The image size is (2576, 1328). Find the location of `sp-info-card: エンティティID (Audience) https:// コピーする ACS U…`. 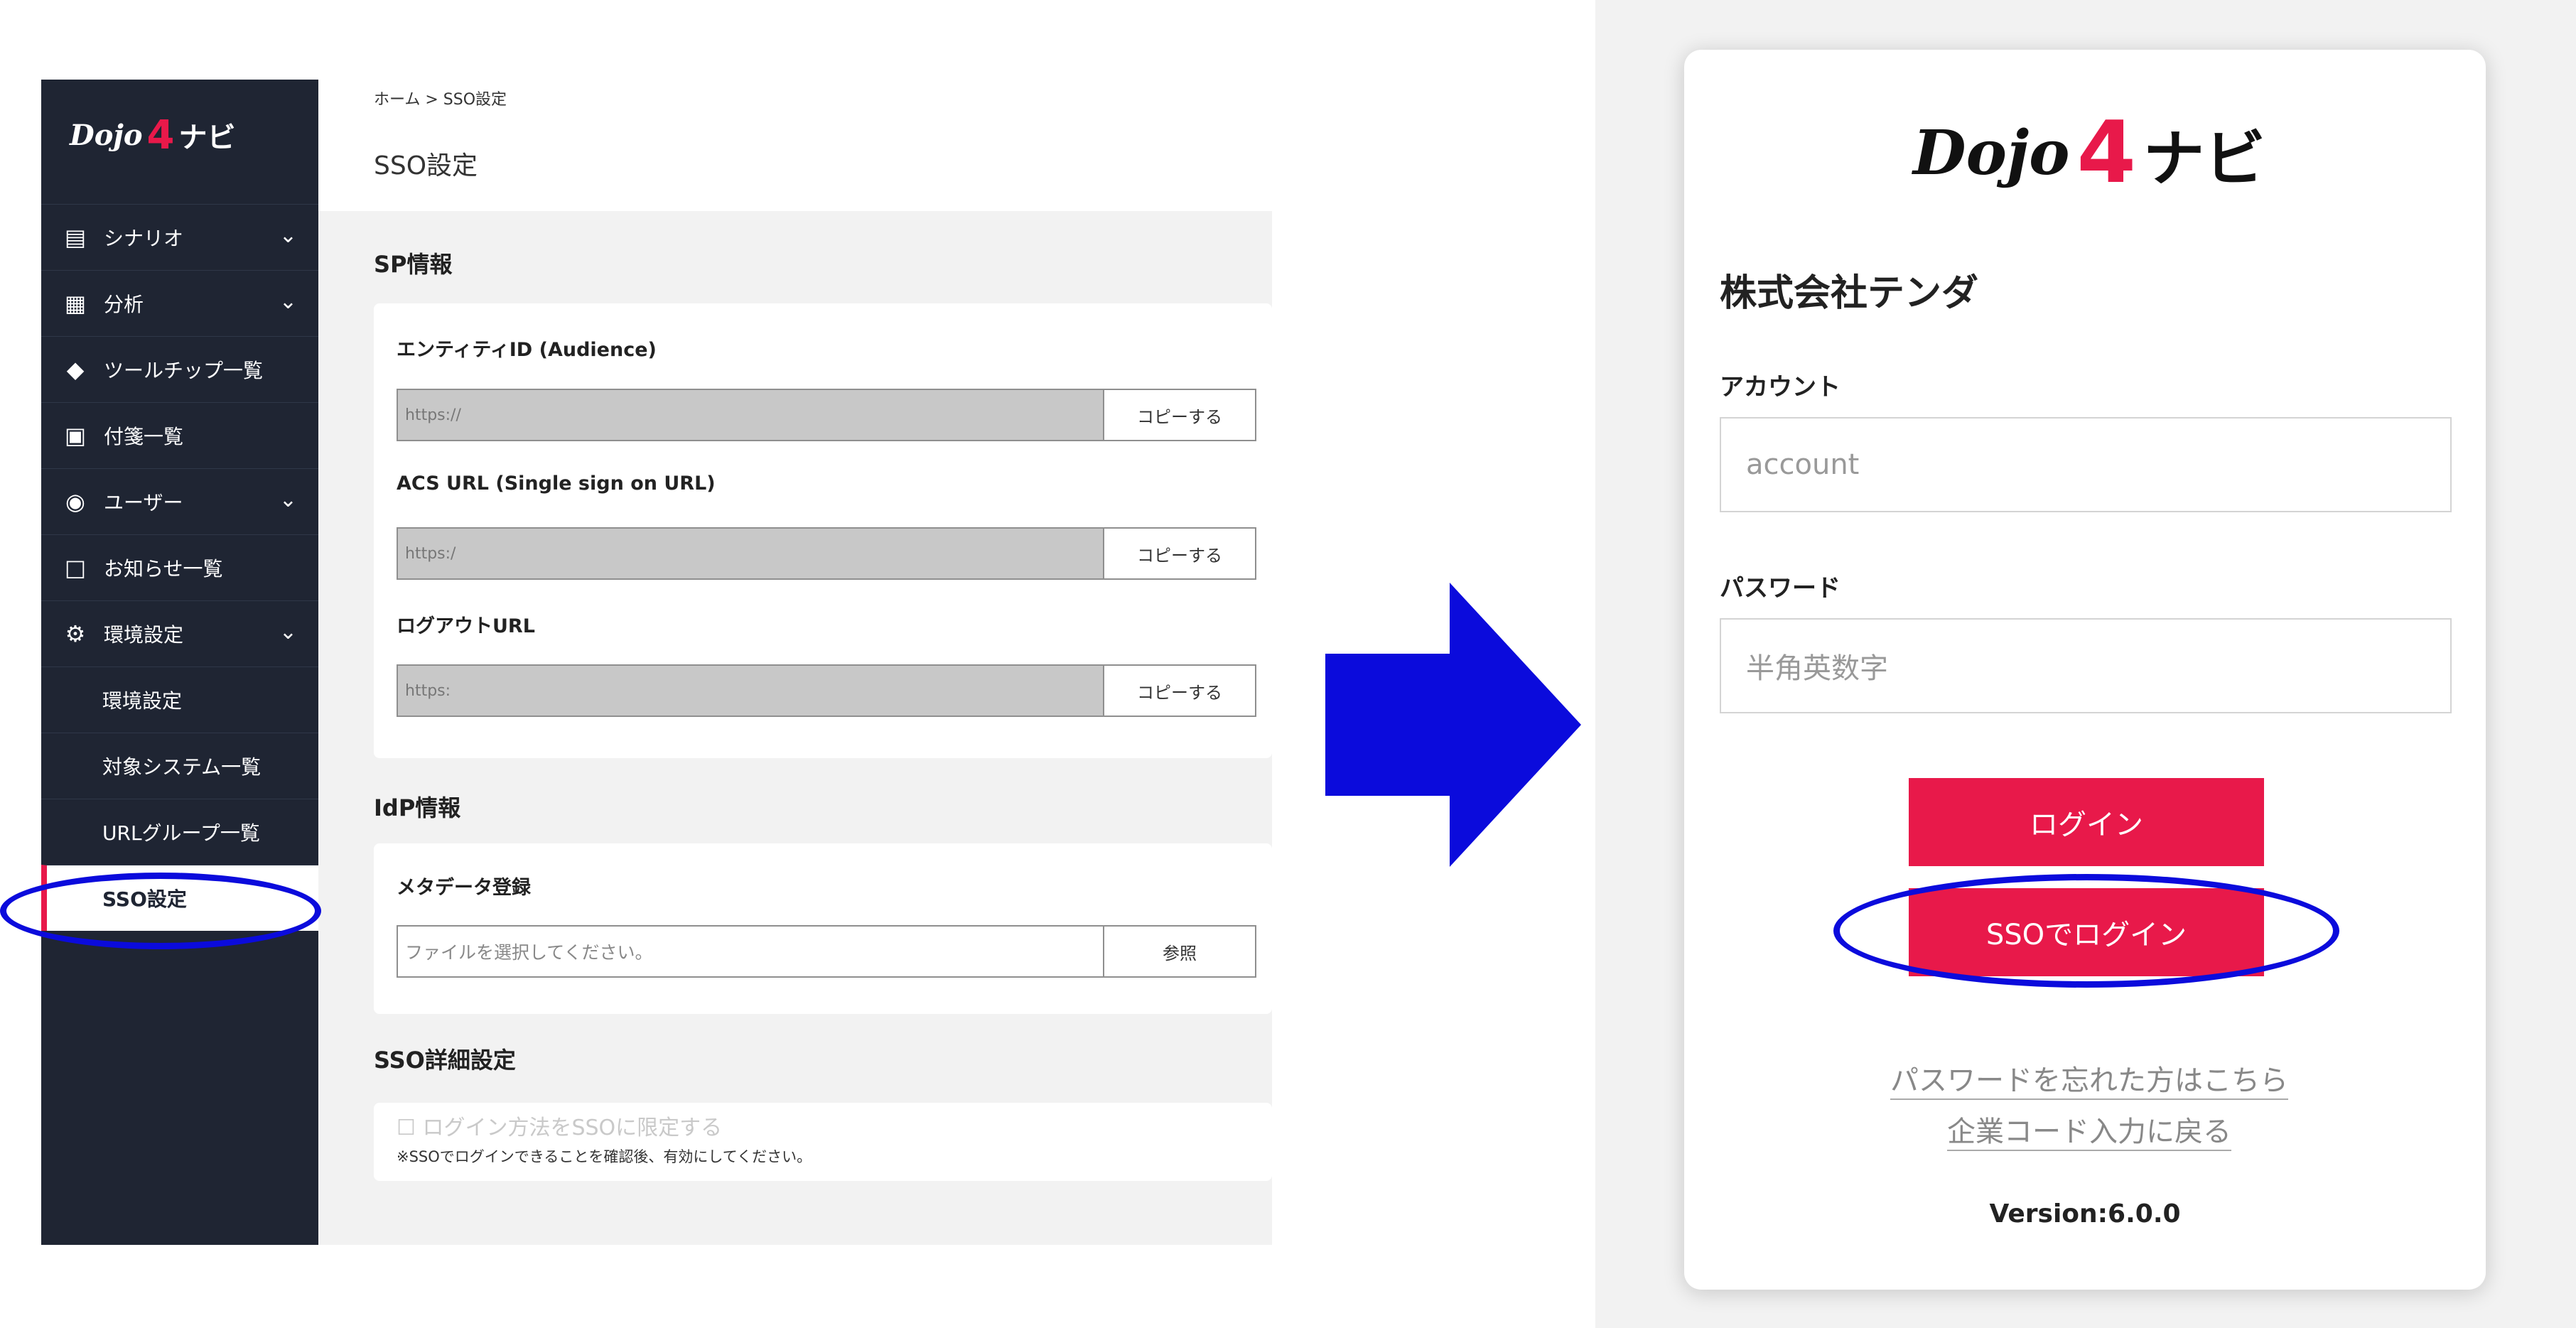

sp-info-card: エンティティID (Audience) https:// コピーする ACS U… is located at coordinates (823, 530).